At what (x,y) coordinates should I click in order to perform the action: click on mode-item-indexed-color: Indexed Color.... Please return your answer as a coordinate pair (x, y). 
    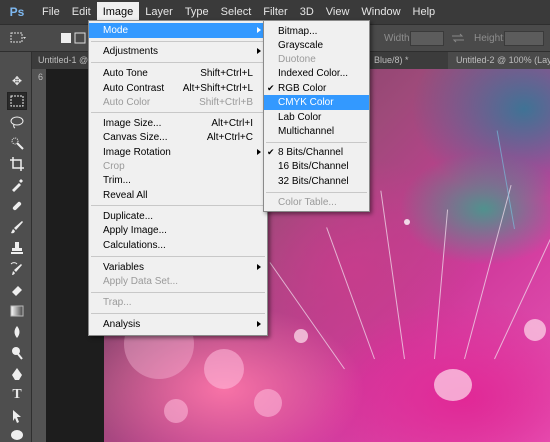
    Looking at the image, I should click on (316, 73).